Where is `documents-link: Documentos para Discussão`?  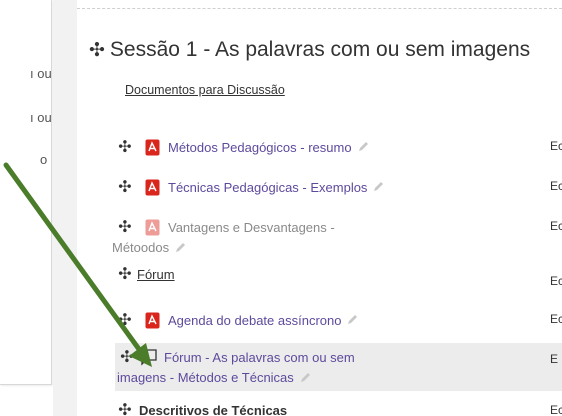 documents-link: Documentos para Discussão is located at coordinates (205, 90).